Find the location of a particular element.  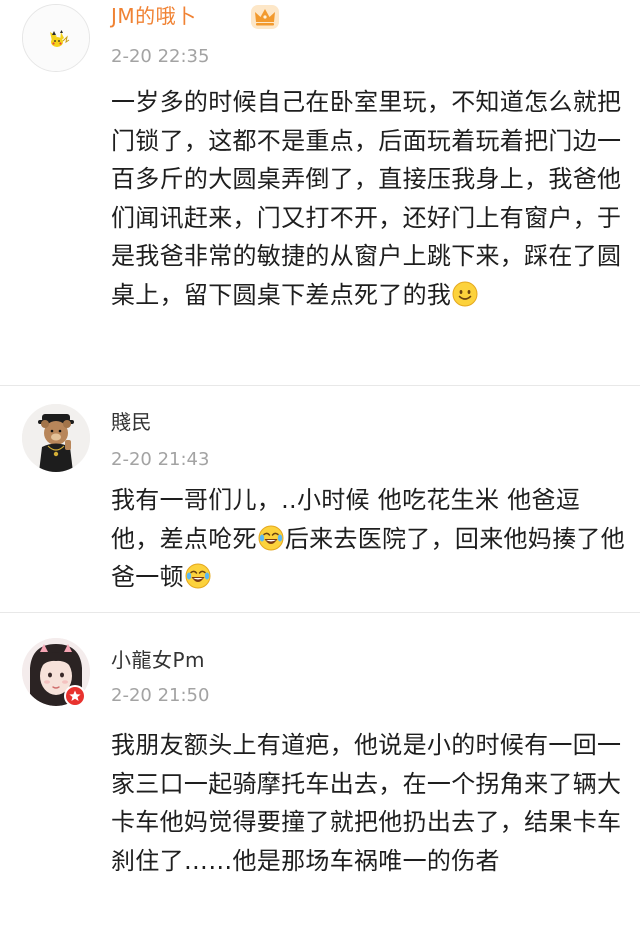

bear-avatar-icon is located at coordinates (56, 438).